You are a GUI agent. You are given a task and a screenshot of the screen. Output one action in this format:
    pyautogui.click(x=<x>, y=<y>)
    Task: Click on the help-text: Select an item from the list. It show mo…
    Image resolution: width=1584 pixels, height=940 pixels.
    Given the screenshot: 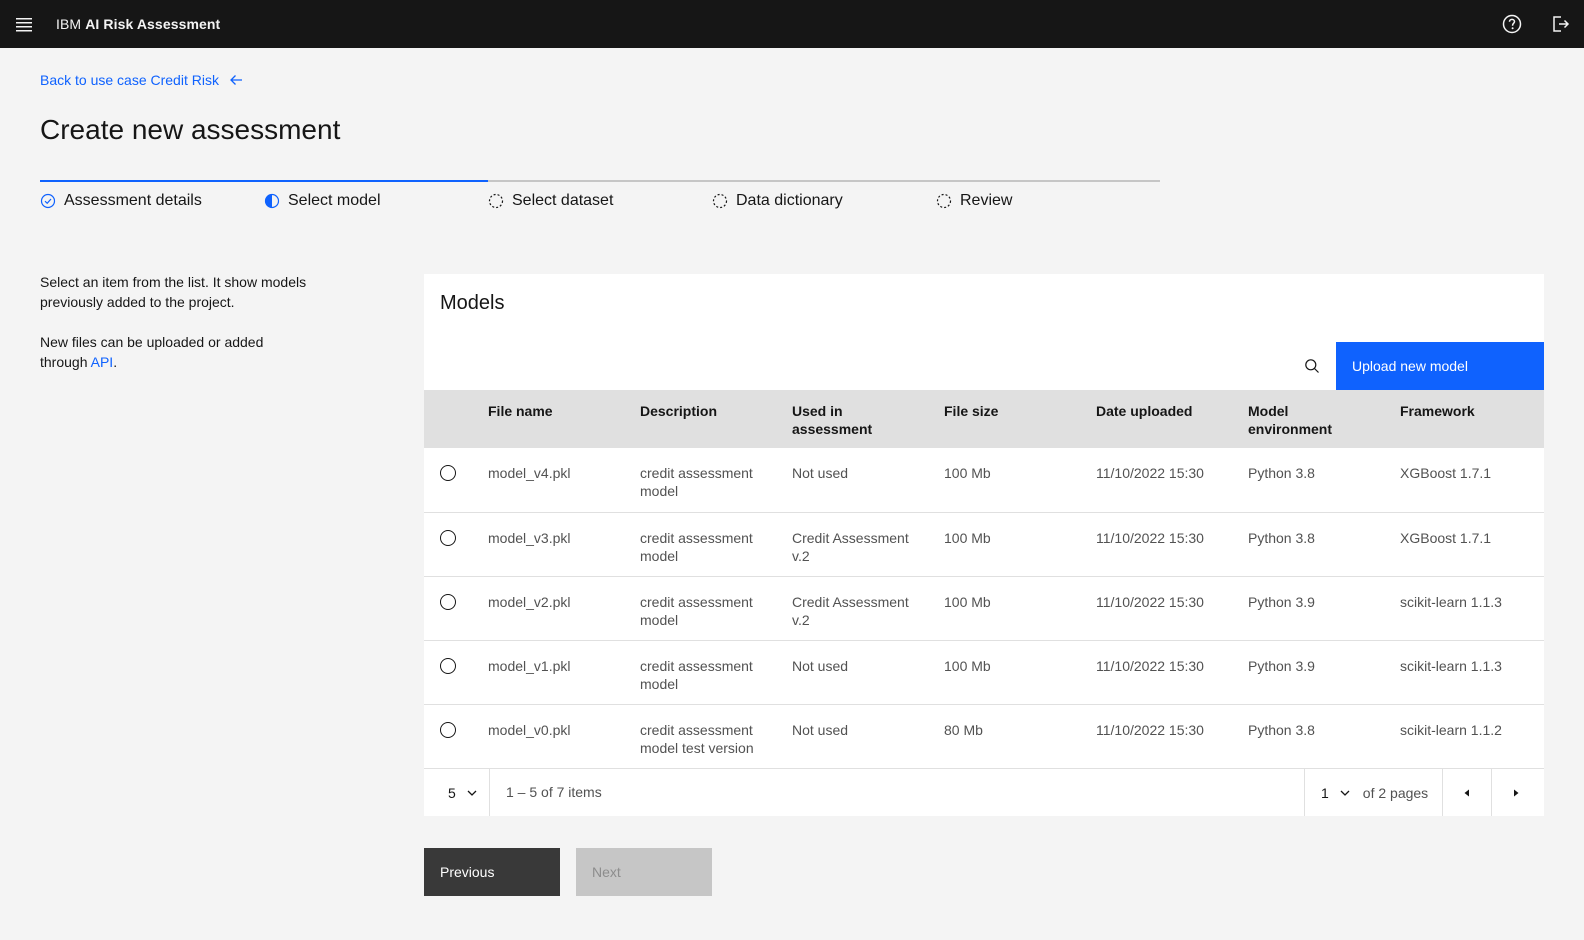 What is the action you would take?
    pyautogui.click(x=175, y=322)
    